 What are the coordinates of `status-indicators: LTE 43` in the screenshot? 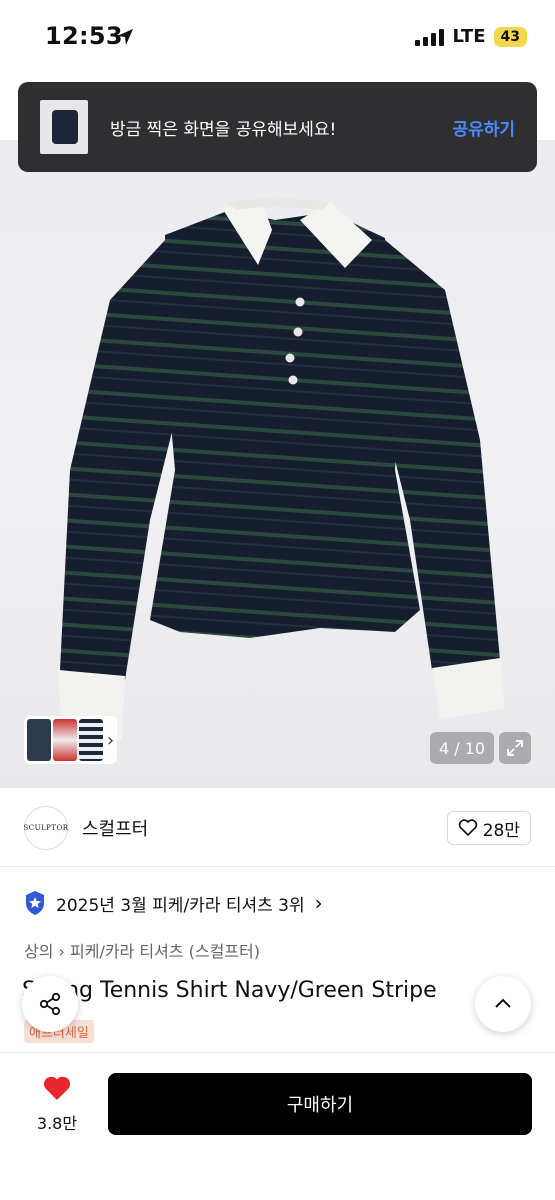 It's located at (471, 36).